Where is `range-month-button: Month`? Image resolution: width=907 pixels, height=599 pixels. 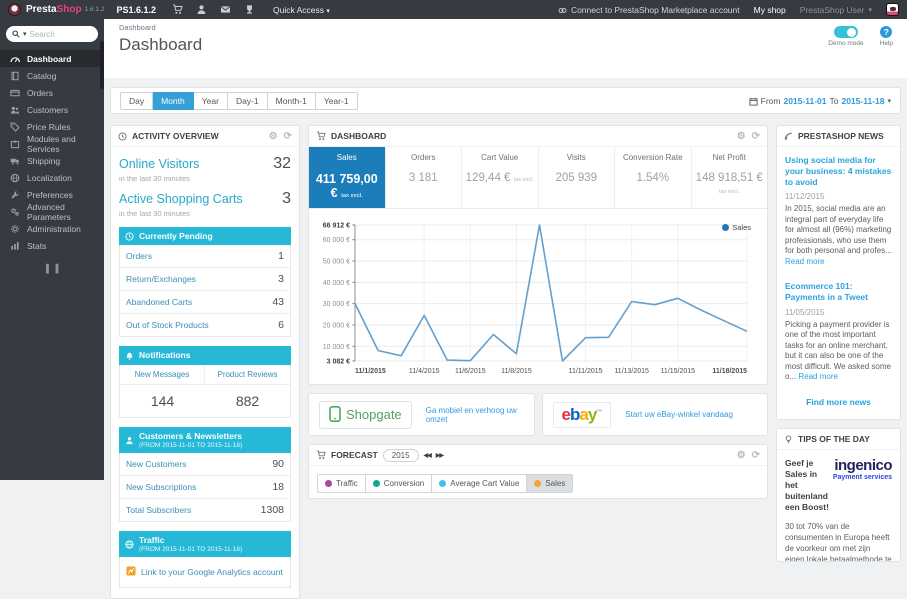
range-month-button: Month is located at coordinates (173, 101).